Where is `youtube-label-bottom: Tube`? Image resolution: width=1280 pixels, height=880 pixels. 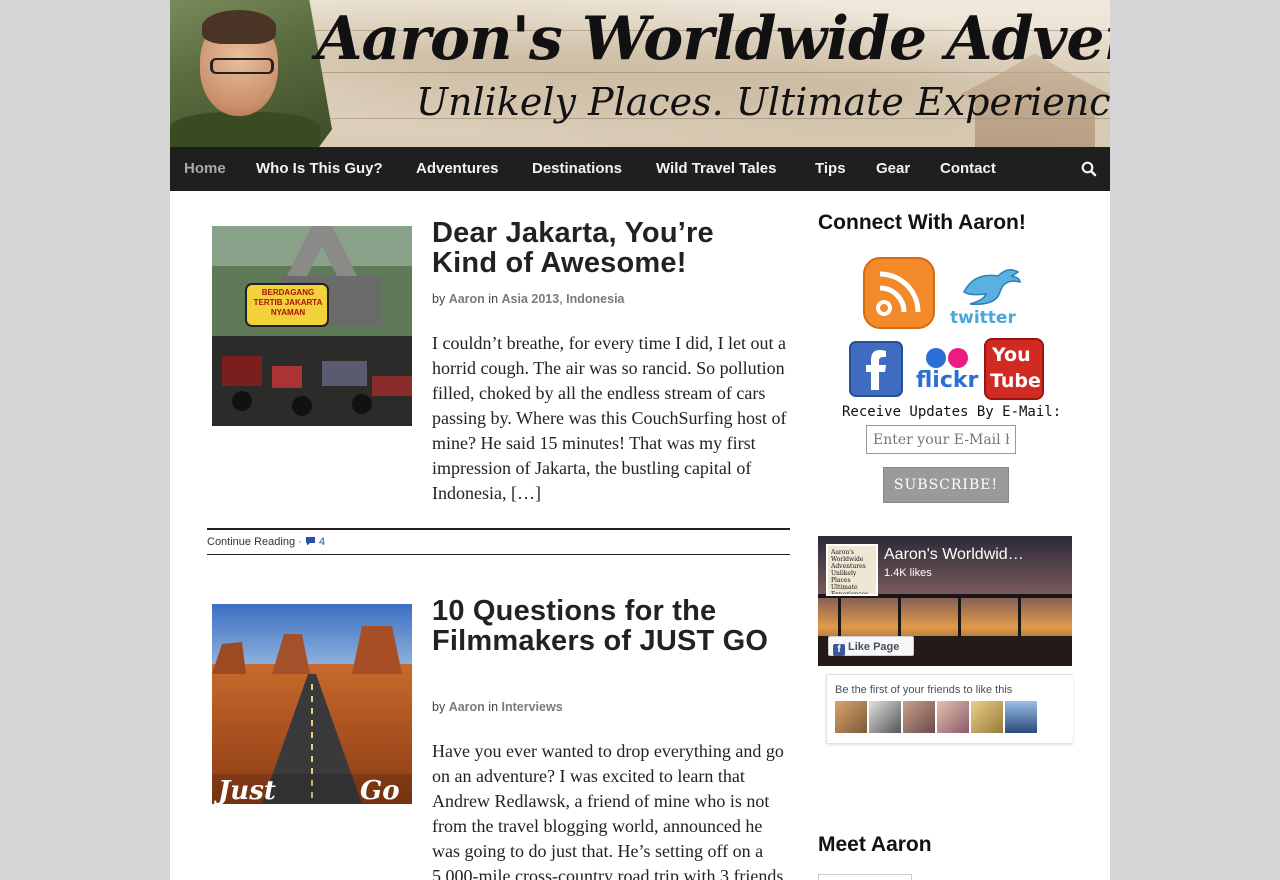 youtube-label-bottom: Tube is located at coordinates (1015, 381).